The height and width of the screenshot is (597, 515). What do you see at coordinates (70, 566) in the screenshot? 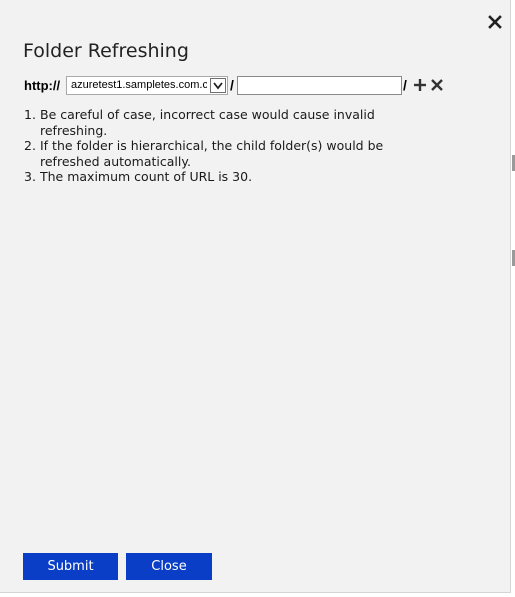
I see `submit-button: Submit` at bounding box center [70, 566].